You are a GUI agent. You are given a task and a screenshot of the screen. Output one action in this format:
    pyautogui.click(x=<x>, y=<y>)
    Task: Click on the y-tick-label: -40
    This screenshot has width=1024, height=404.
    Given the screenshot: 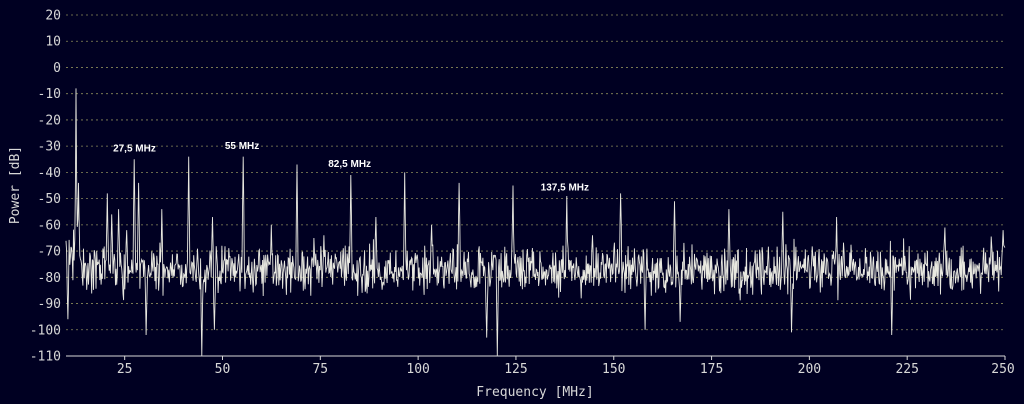 What is the action you would take?
    pyautogui.click(x=49, y=173)
    